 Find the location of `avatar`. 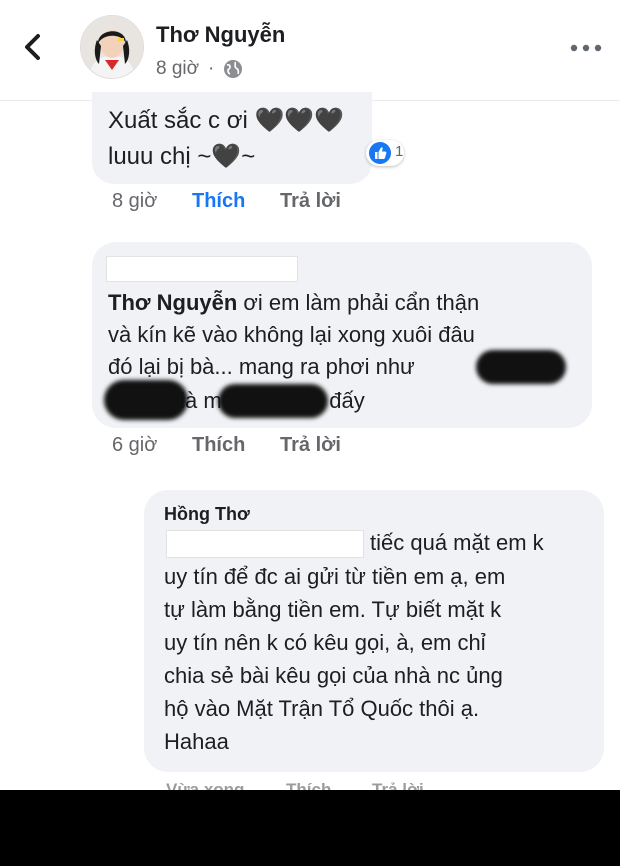

avatar is located at coordinates (112, 47).